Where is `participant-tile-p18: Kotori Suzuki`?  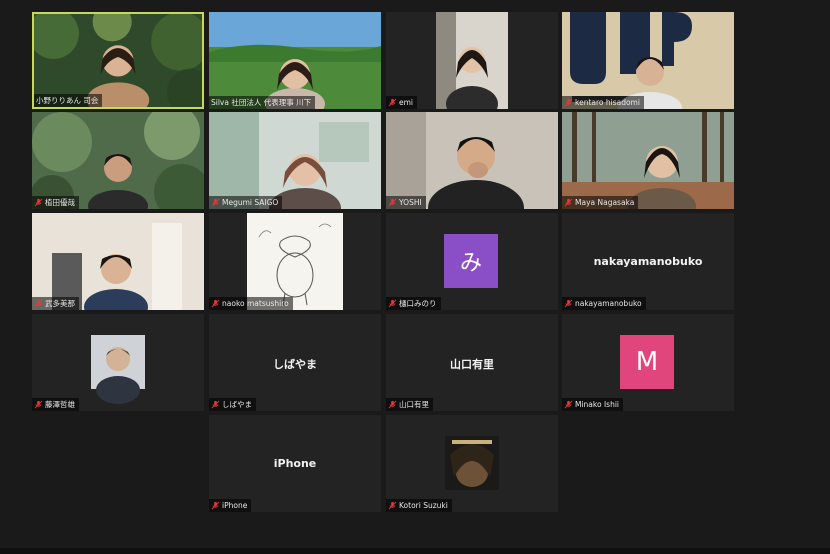 participant-tile-p18: Kotori Suzuki is located at coordinates (472, 463).